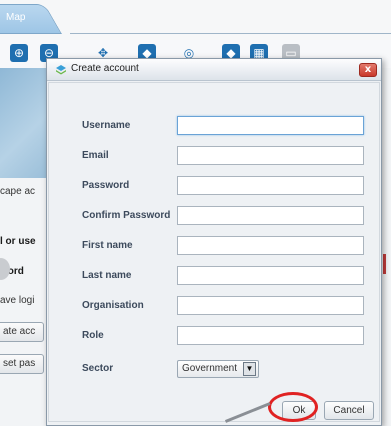 This screenshot has height=426, width=391. I want to click on organisation-label: Organisation, so click(113, 305).